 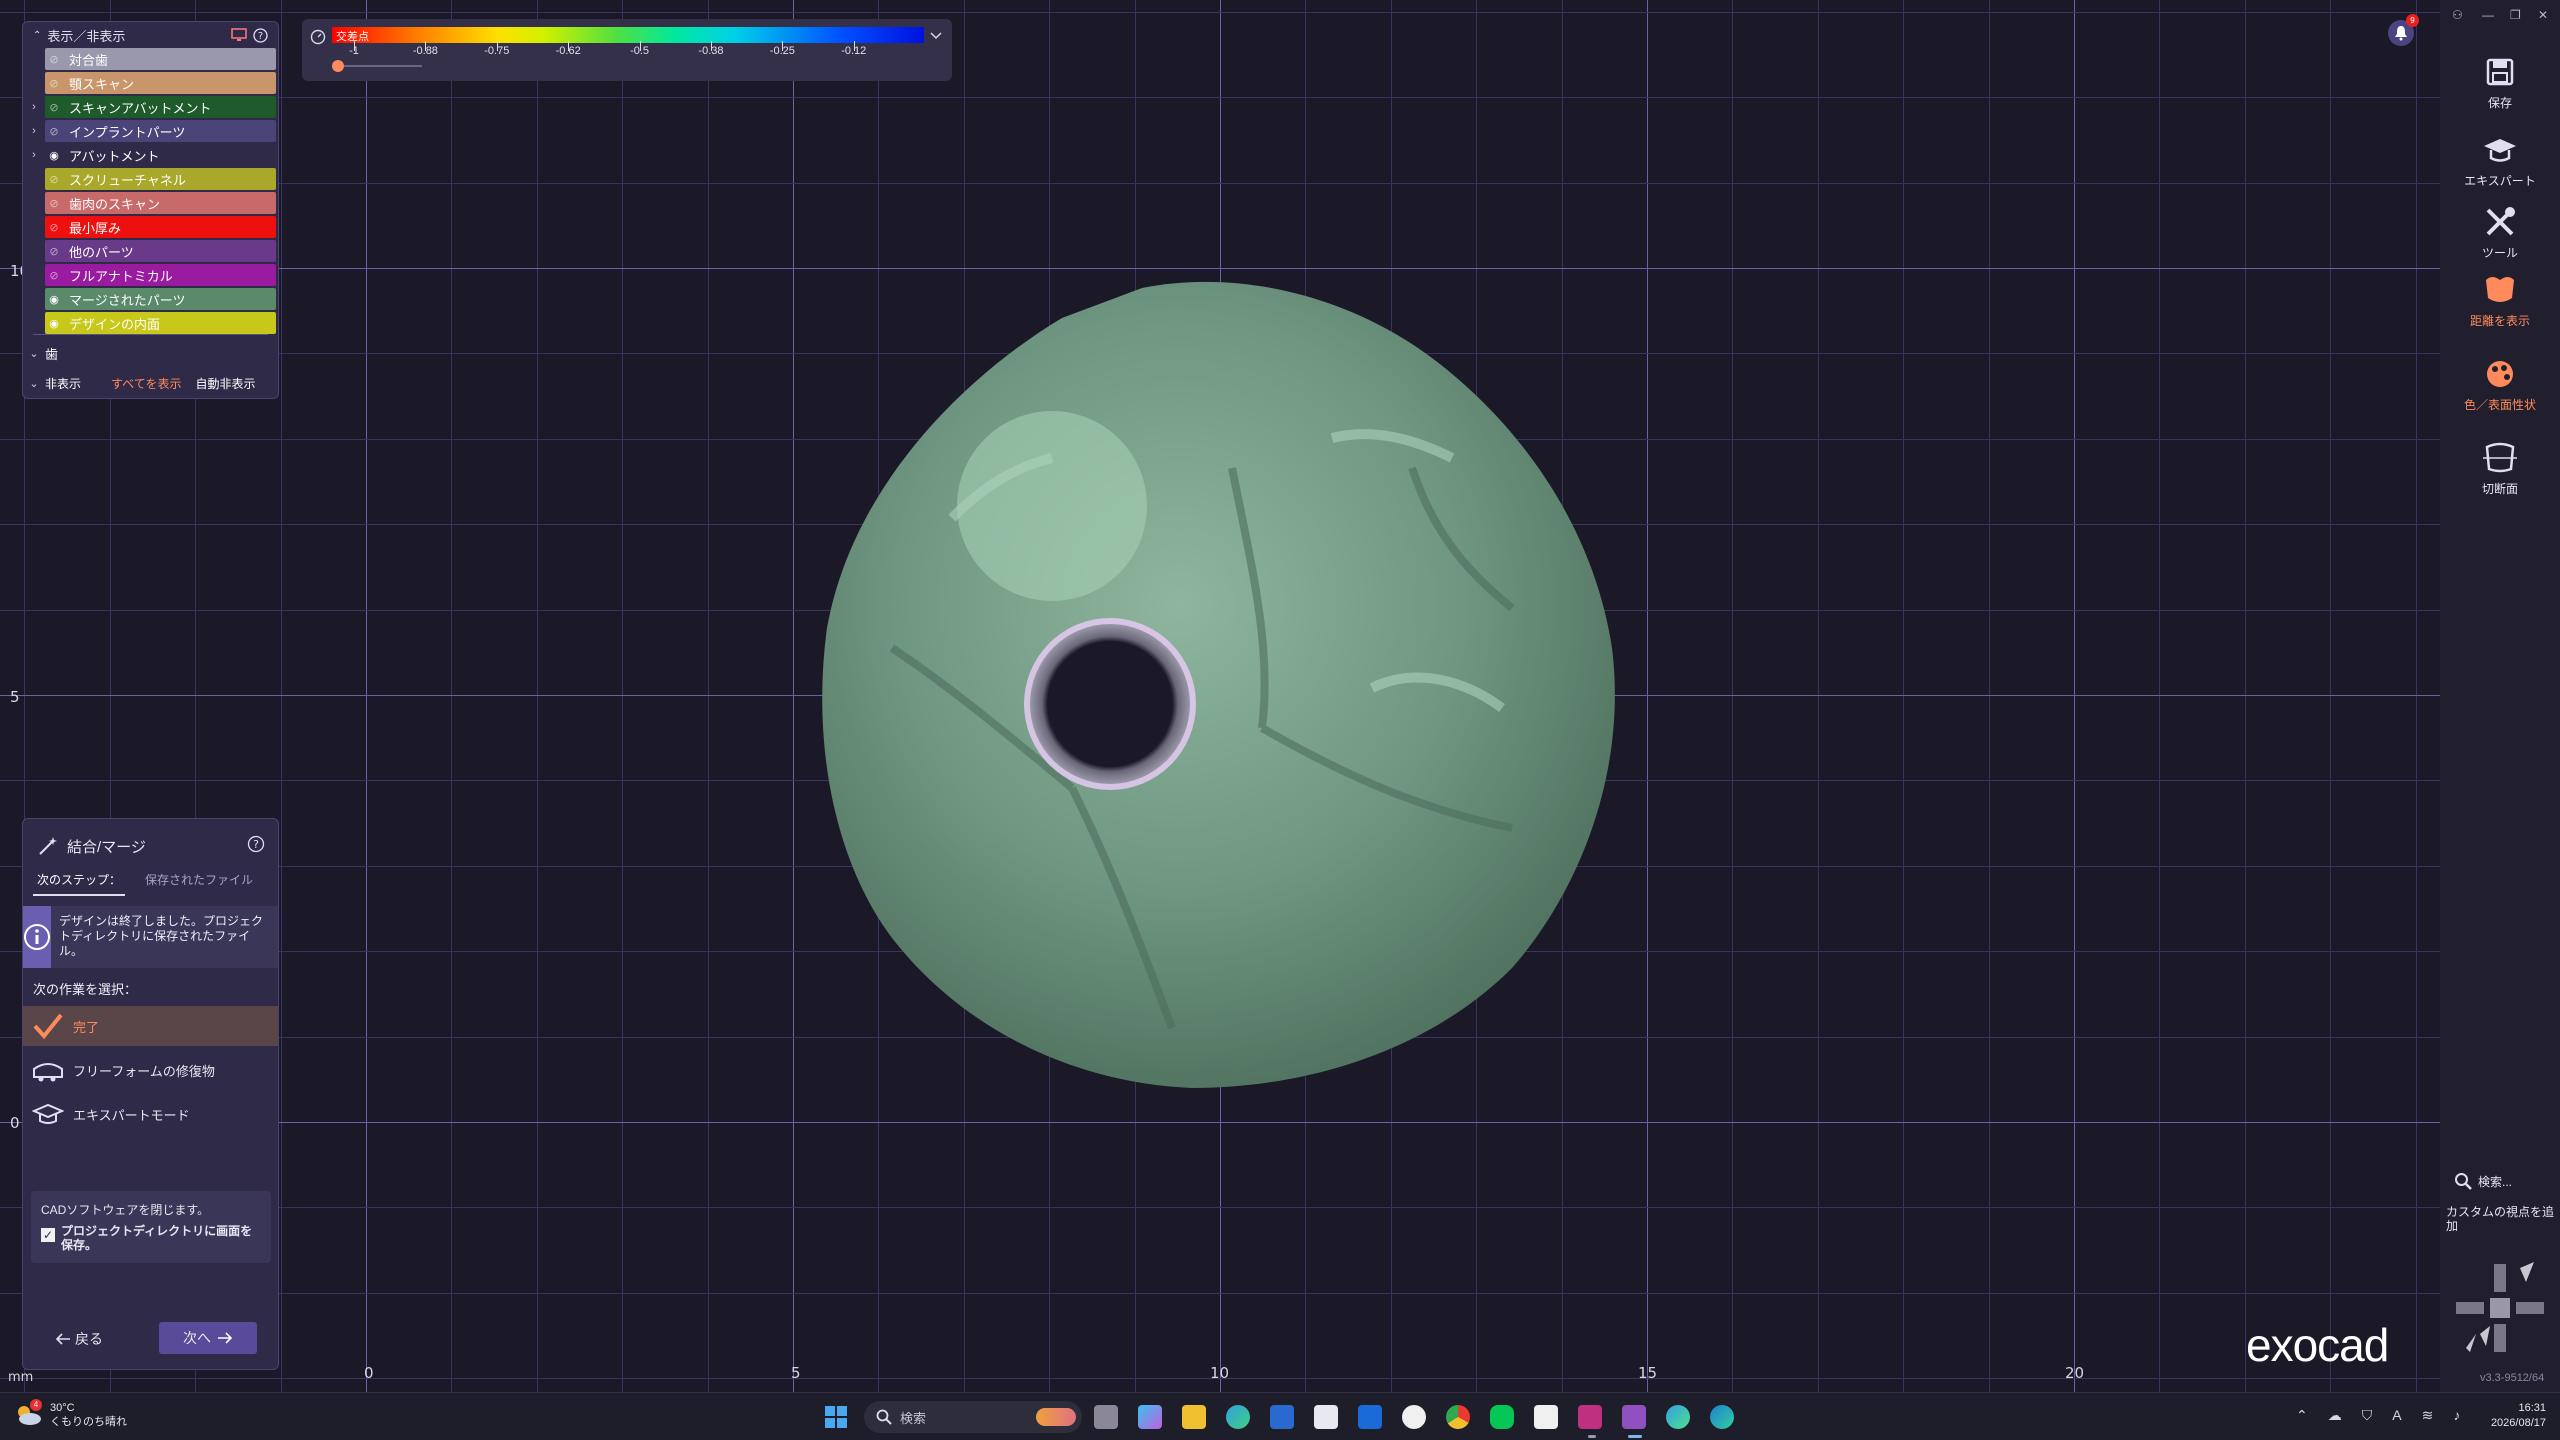 I want to click on edge-dev-icon, so click(x=1678, y=1417).